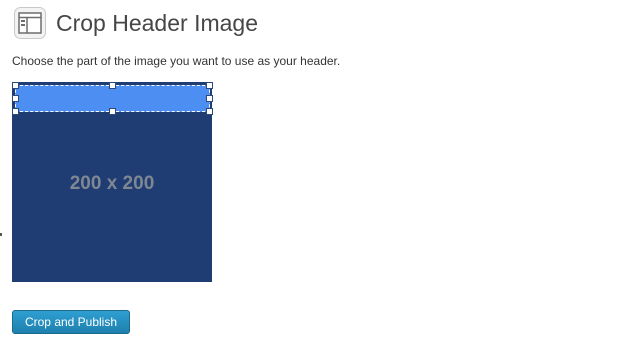 The image size is (630, 346). I want to click on crop-handle-top-center, so click(112, 85).